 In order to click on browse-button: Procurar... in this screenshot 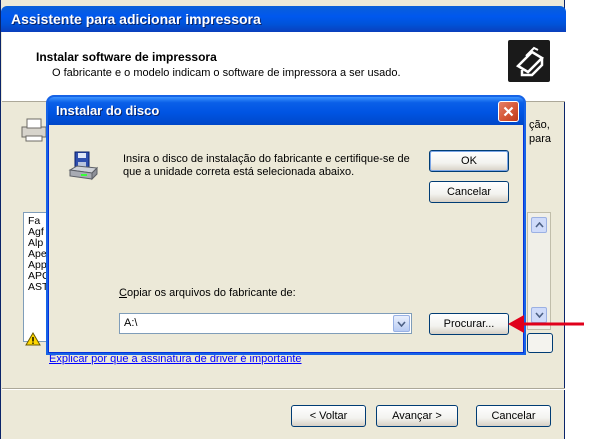, I will do `click(469, 324)`.